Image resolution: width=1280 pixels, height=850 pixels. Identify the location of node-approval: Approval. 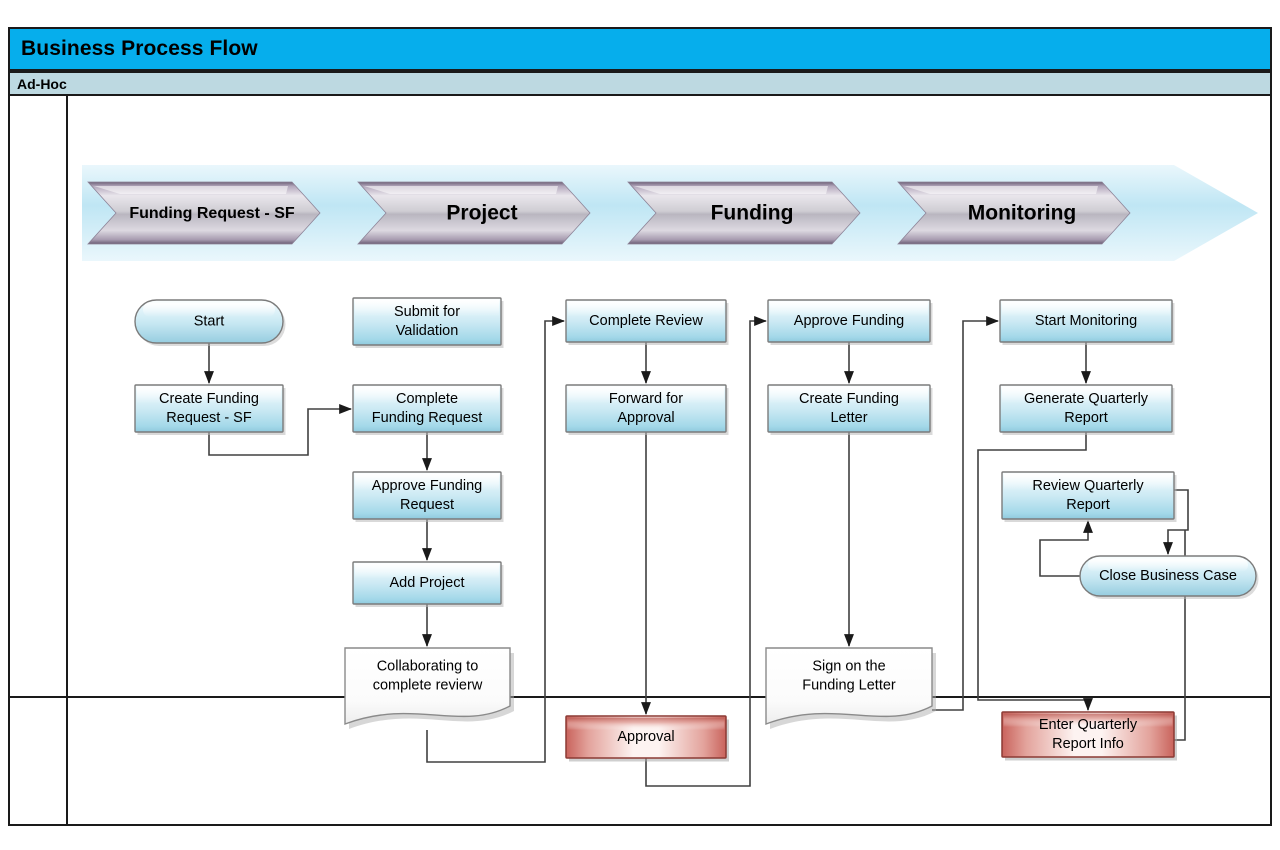
(647, 738).